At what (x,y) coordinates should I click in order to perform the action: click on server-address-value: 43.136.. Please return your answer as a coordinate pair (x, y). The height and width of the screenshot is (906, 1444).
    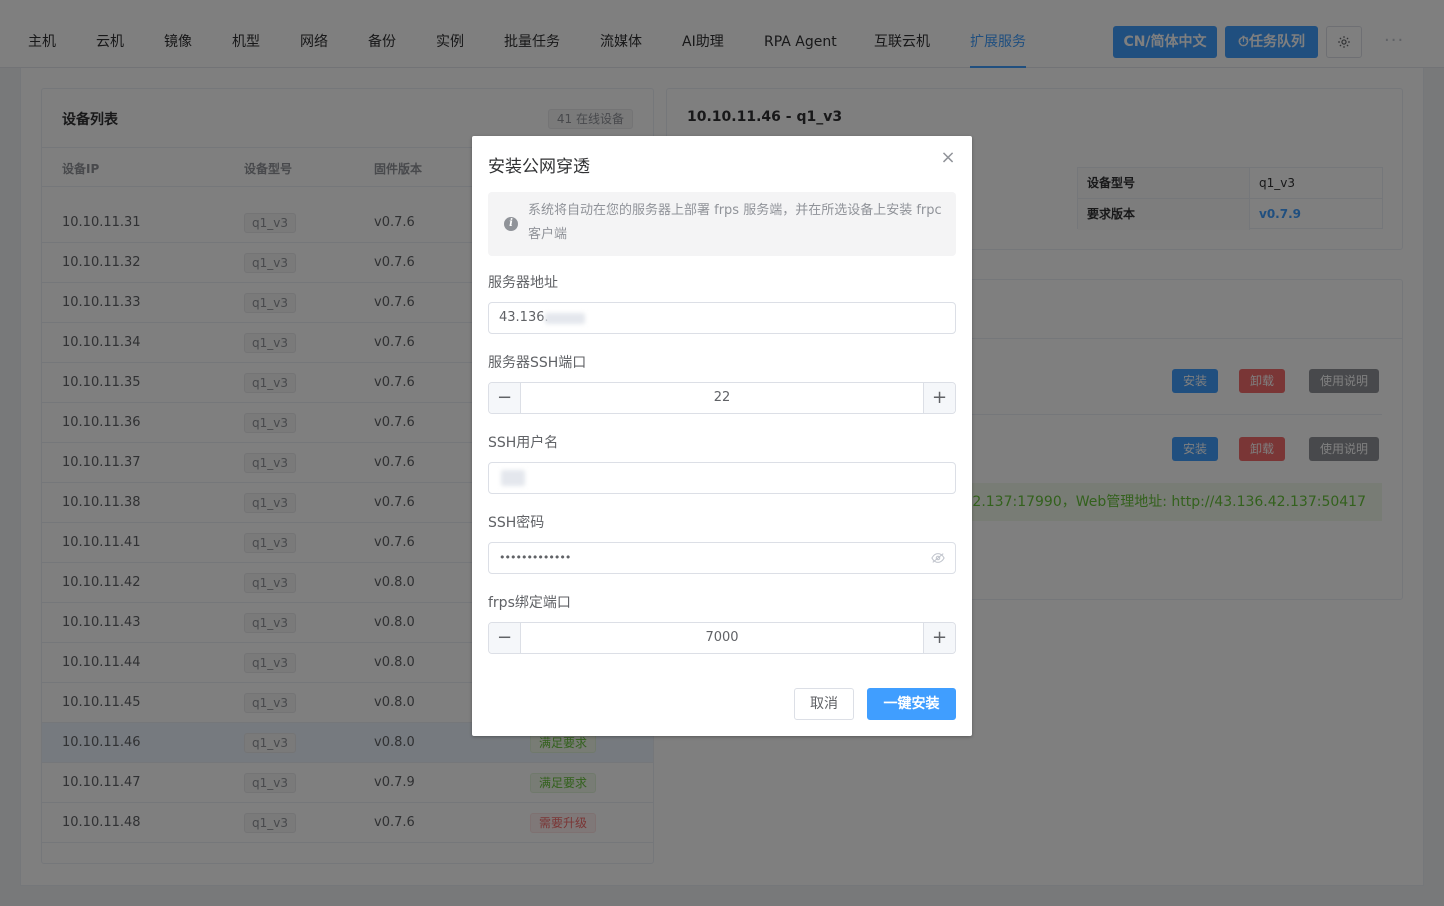
    Looking at the image, I should click on (524, 317).